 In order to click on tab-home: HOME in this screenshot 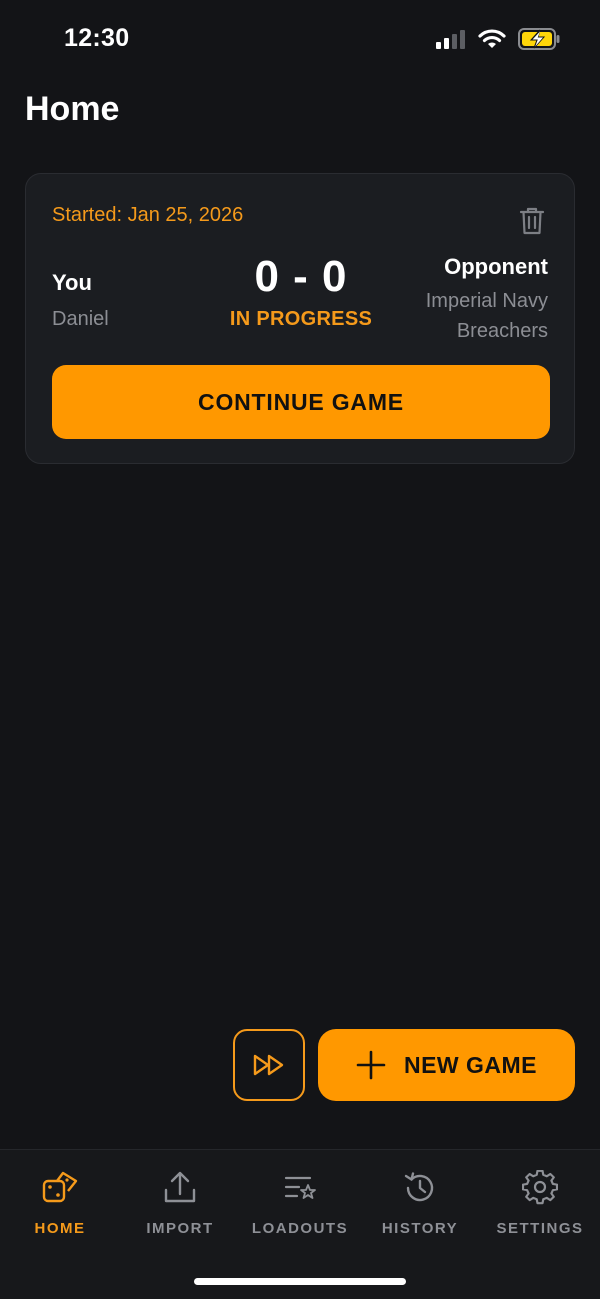, I will do `click(60, 1202)`.